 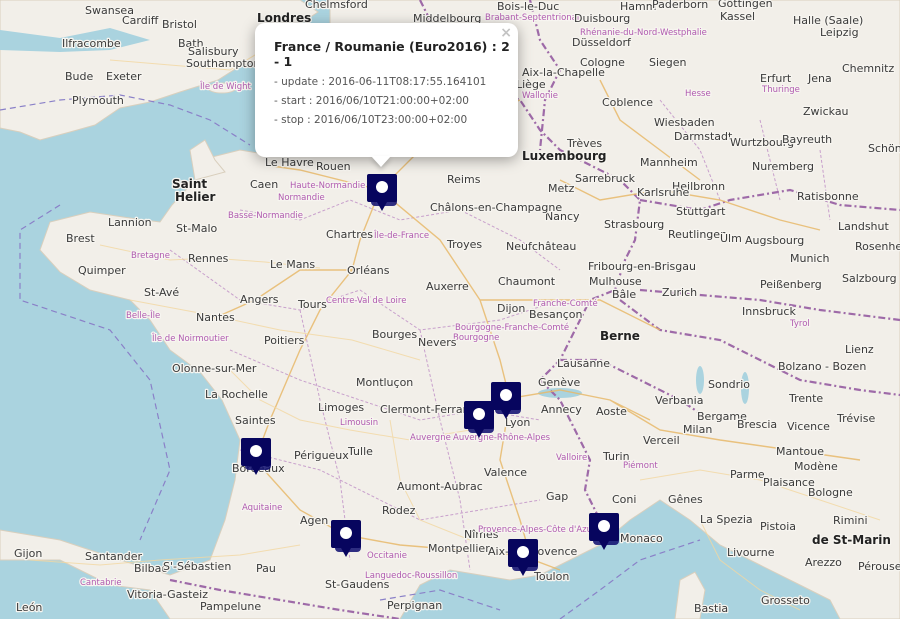 I want to click on label-munich: Munich, so click(x=810, y=258).